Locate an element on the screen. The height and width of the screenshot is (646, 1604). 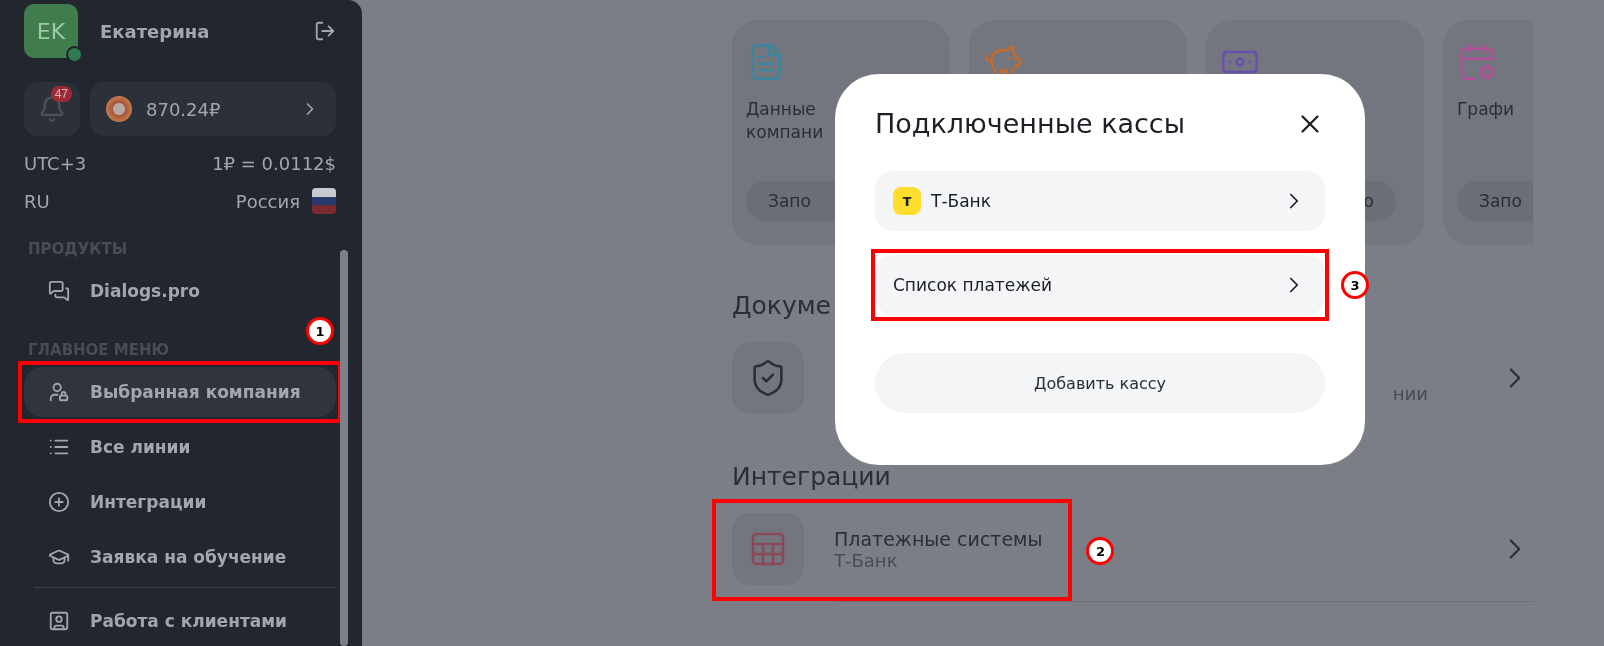
menu-item: Работа с клиентами is located at coordinates (180, 621).